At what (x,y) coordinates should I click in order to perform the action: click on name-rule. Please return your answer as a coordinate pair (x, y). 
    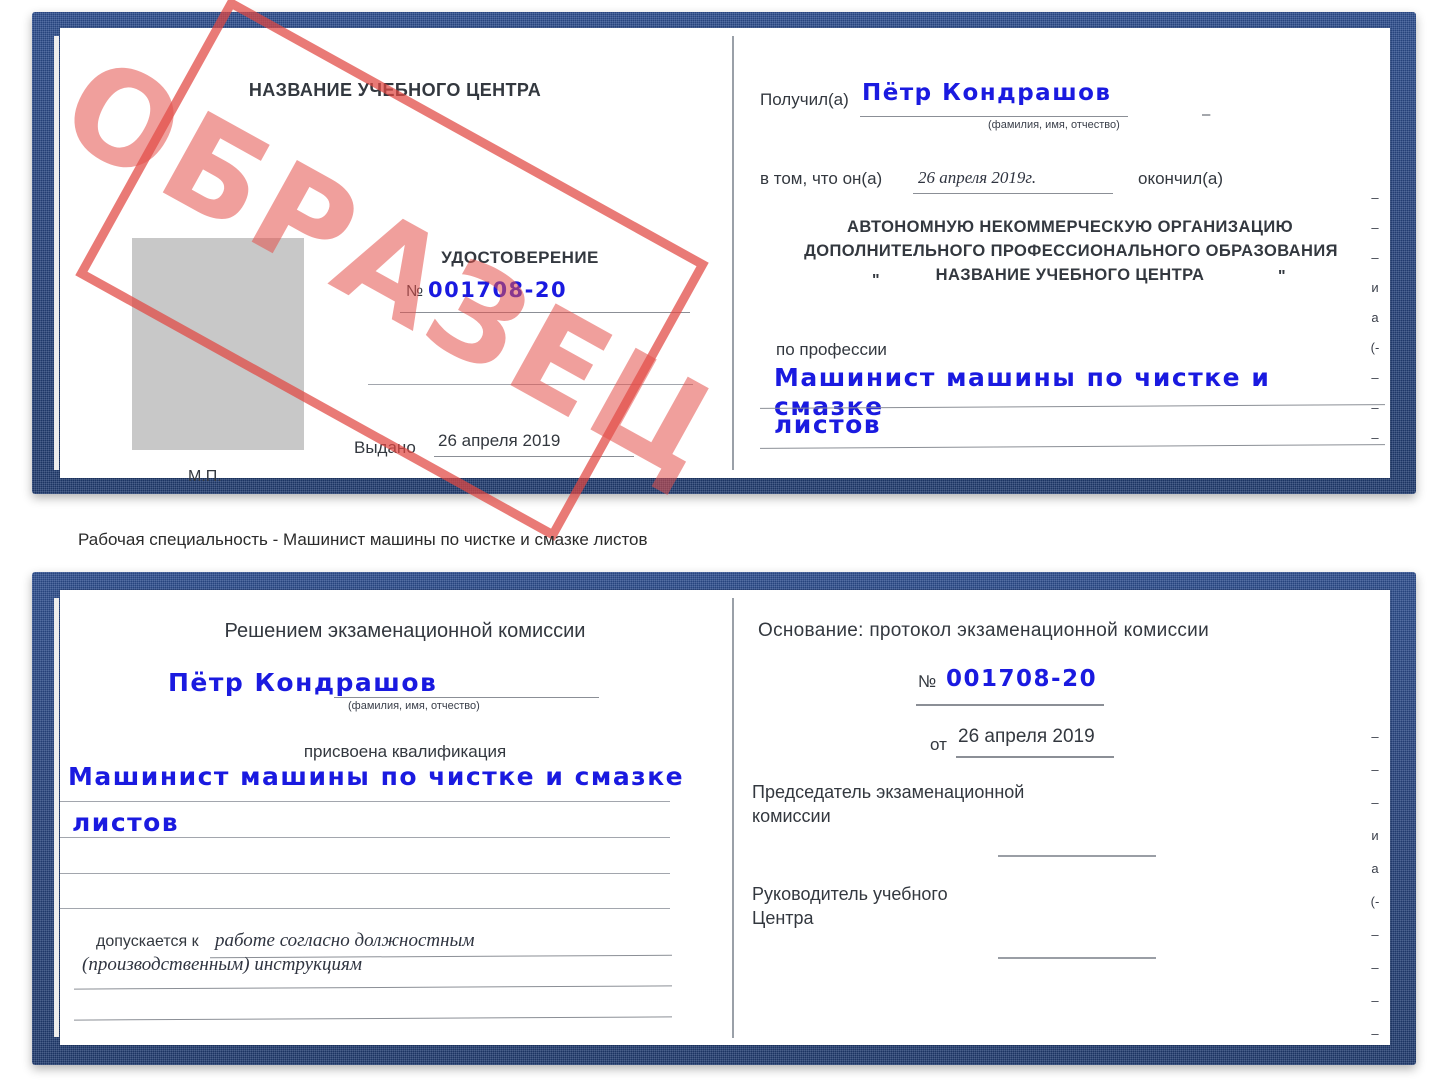
    Looking at the image, I should click on (466, 697).